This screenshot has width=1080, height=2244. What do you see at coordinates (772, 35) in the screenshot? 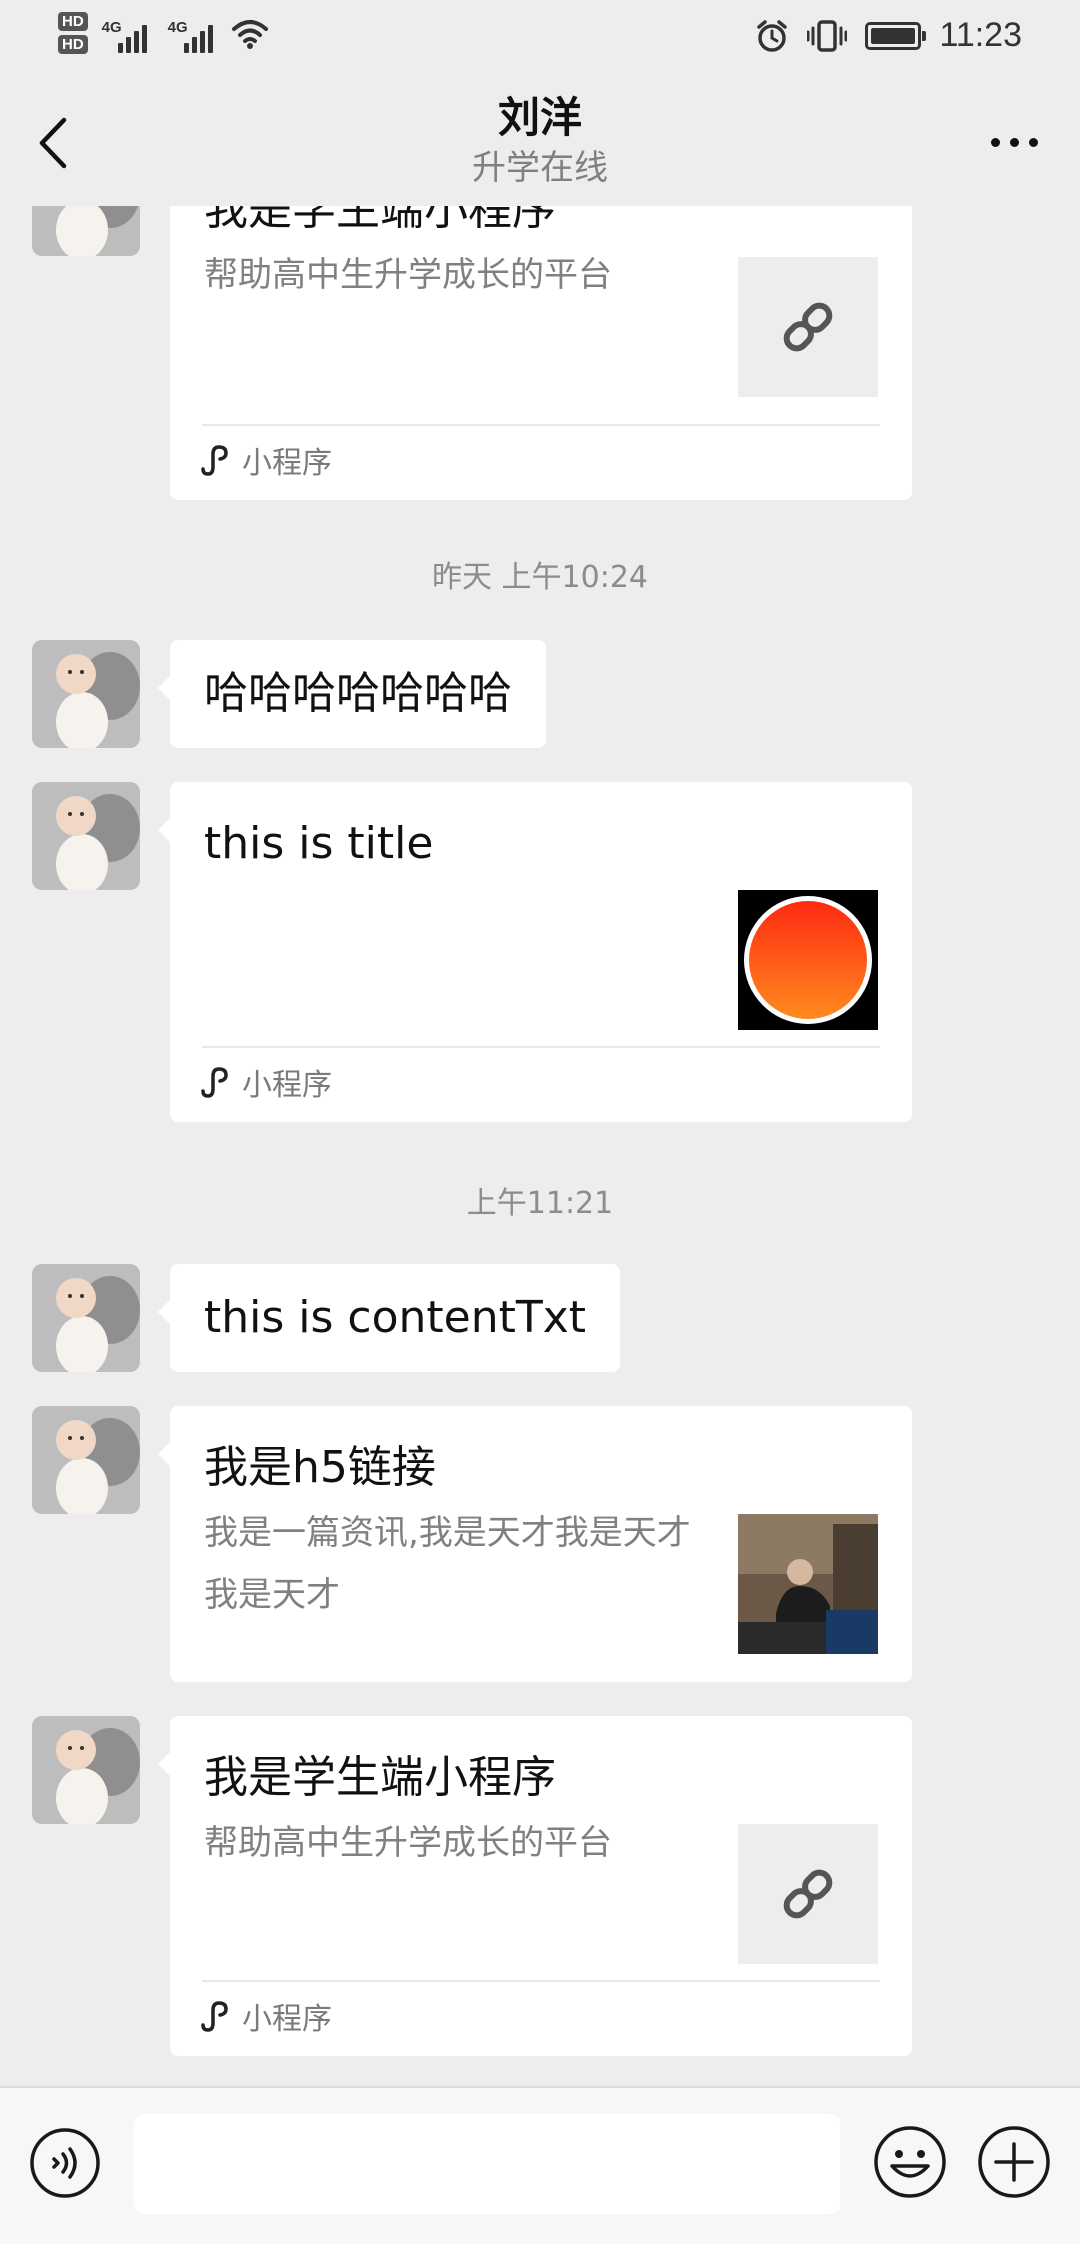
I see `alarm-icon` at bounding box center [772, 35].